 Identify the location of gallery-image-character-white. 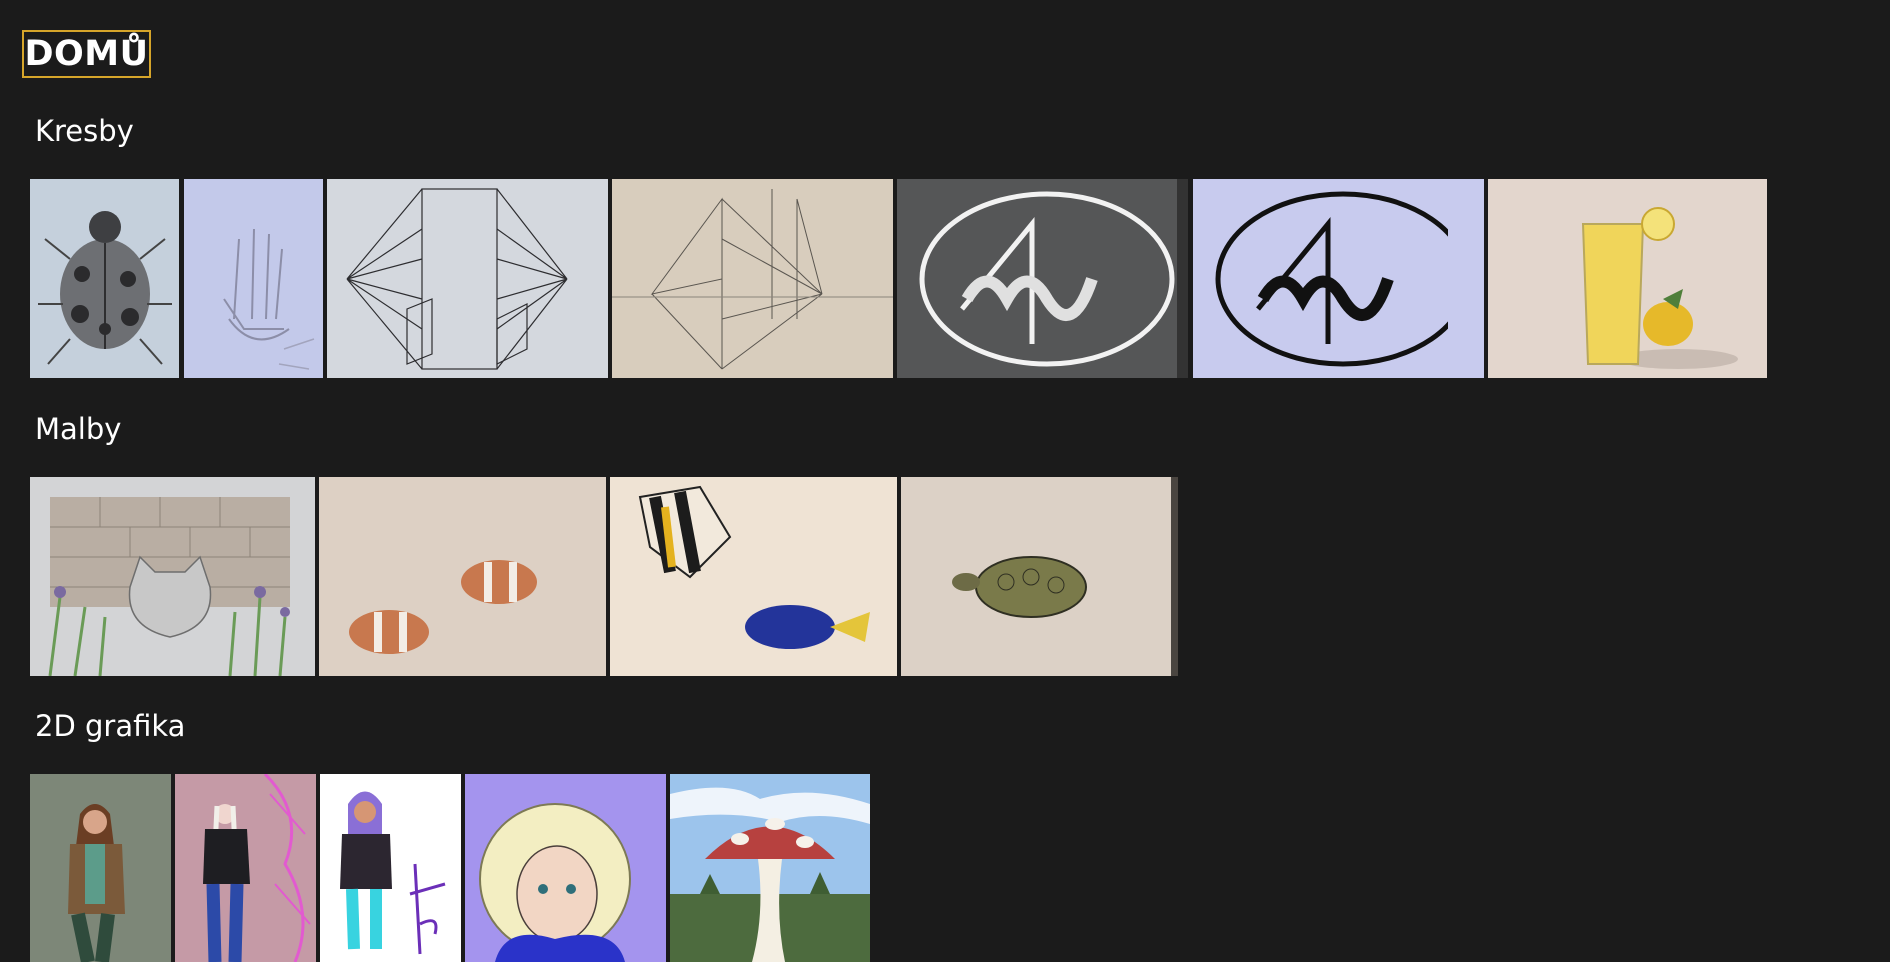
(390, 868).